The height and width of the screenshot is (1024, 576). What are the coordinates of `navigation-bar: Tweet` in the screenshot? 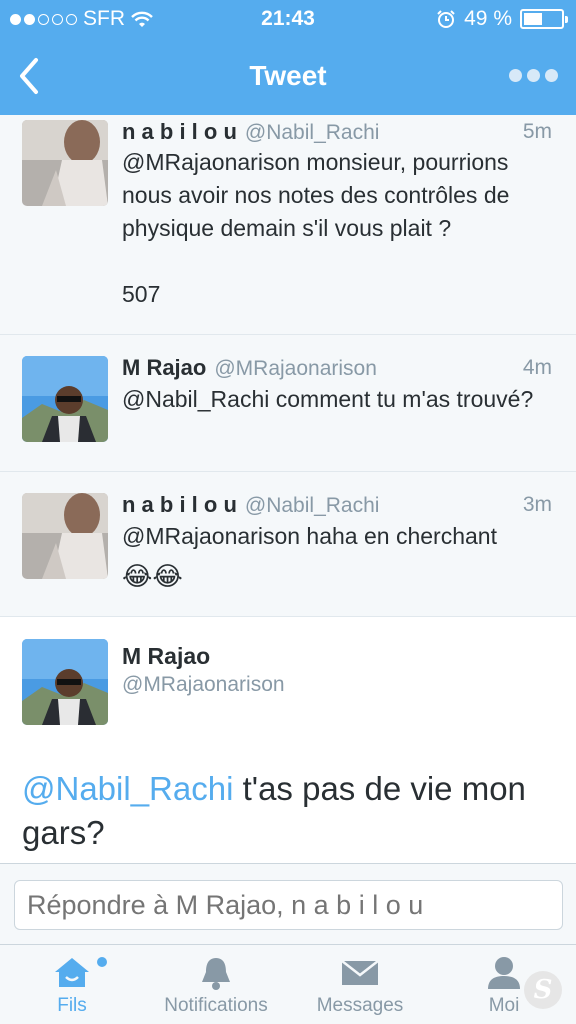 It's located at (288, 76).